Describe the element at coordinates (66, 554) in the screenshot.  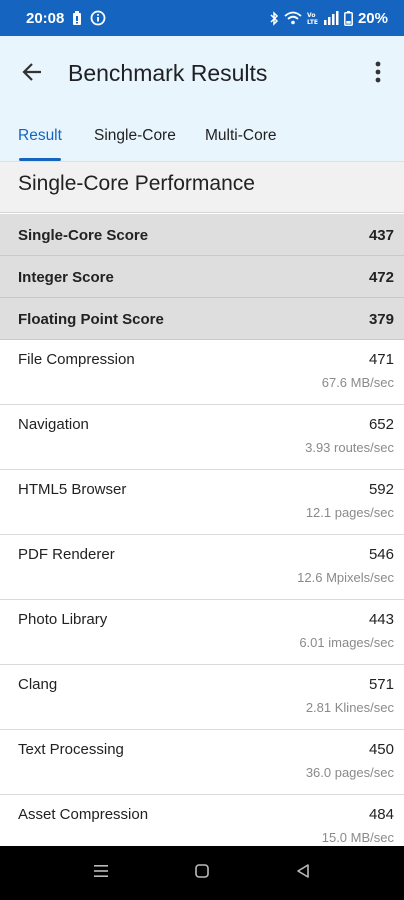
I see `test-name: PDF Renderer` at that location.